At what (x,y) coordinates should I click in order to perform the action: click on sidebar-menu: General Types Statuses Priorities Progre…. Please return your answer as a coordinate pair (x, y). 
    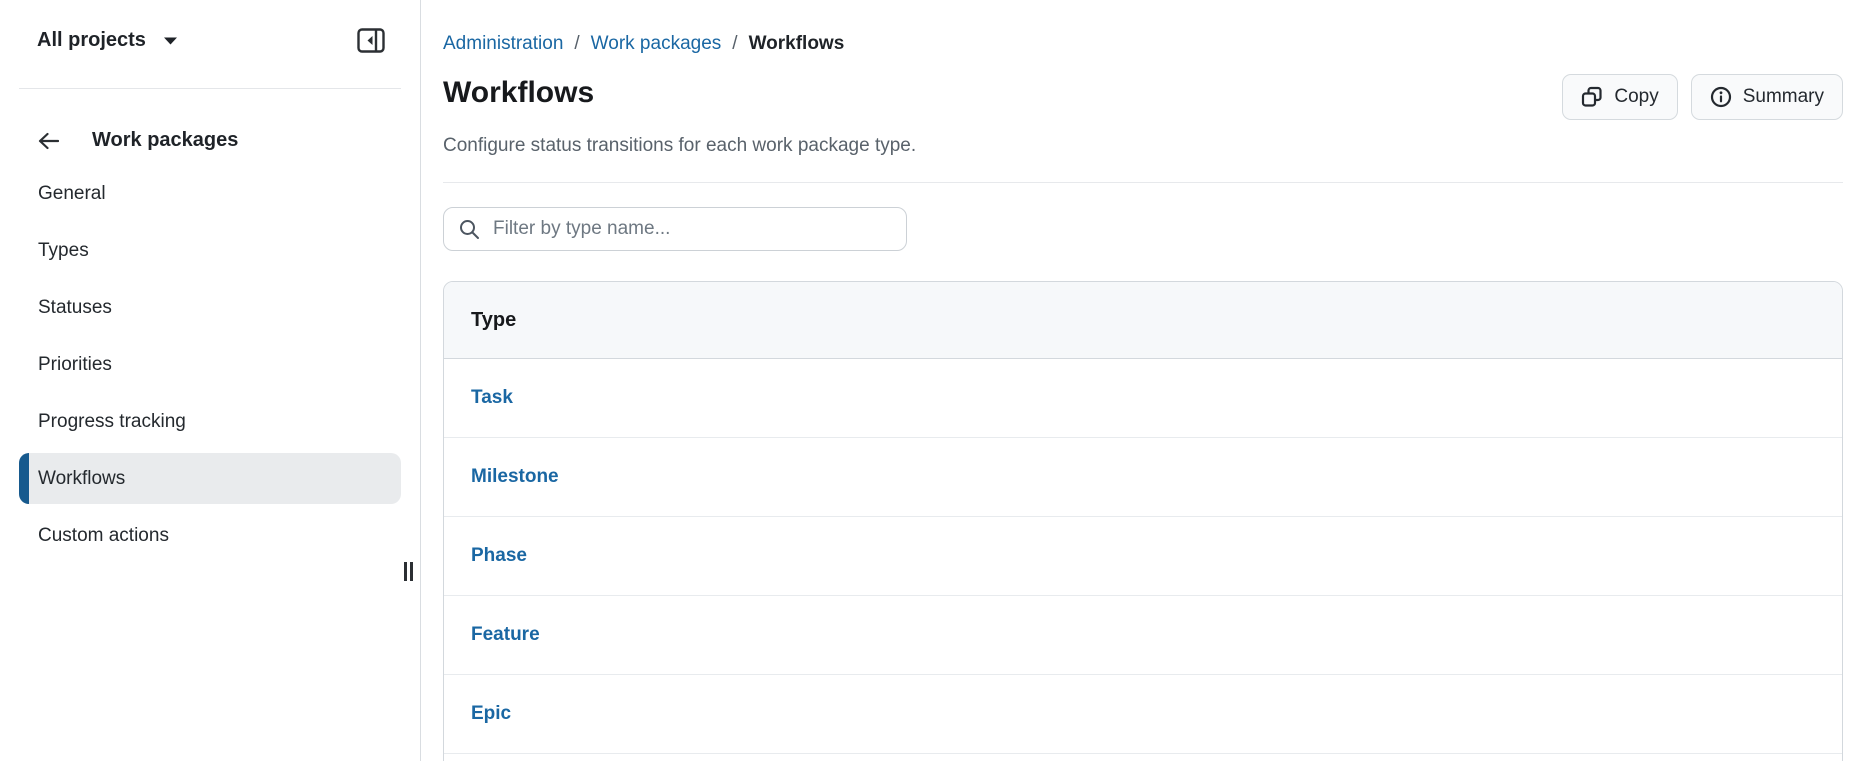
    Looking at the image, I should click on (210, 367).